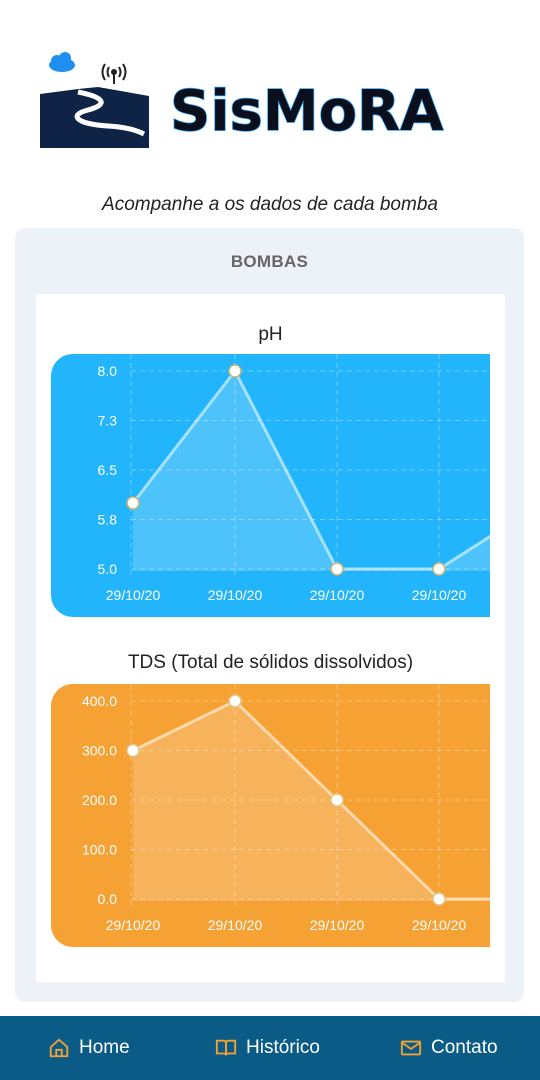 This screenshot has height=1080, width=540. I want to click on app-logo-text: SisMoRA, so click(307, 111).